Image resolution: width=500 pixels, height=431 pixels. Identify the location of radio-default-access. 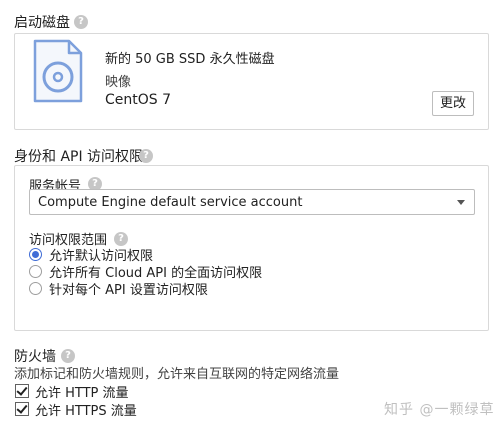
(35, 254).